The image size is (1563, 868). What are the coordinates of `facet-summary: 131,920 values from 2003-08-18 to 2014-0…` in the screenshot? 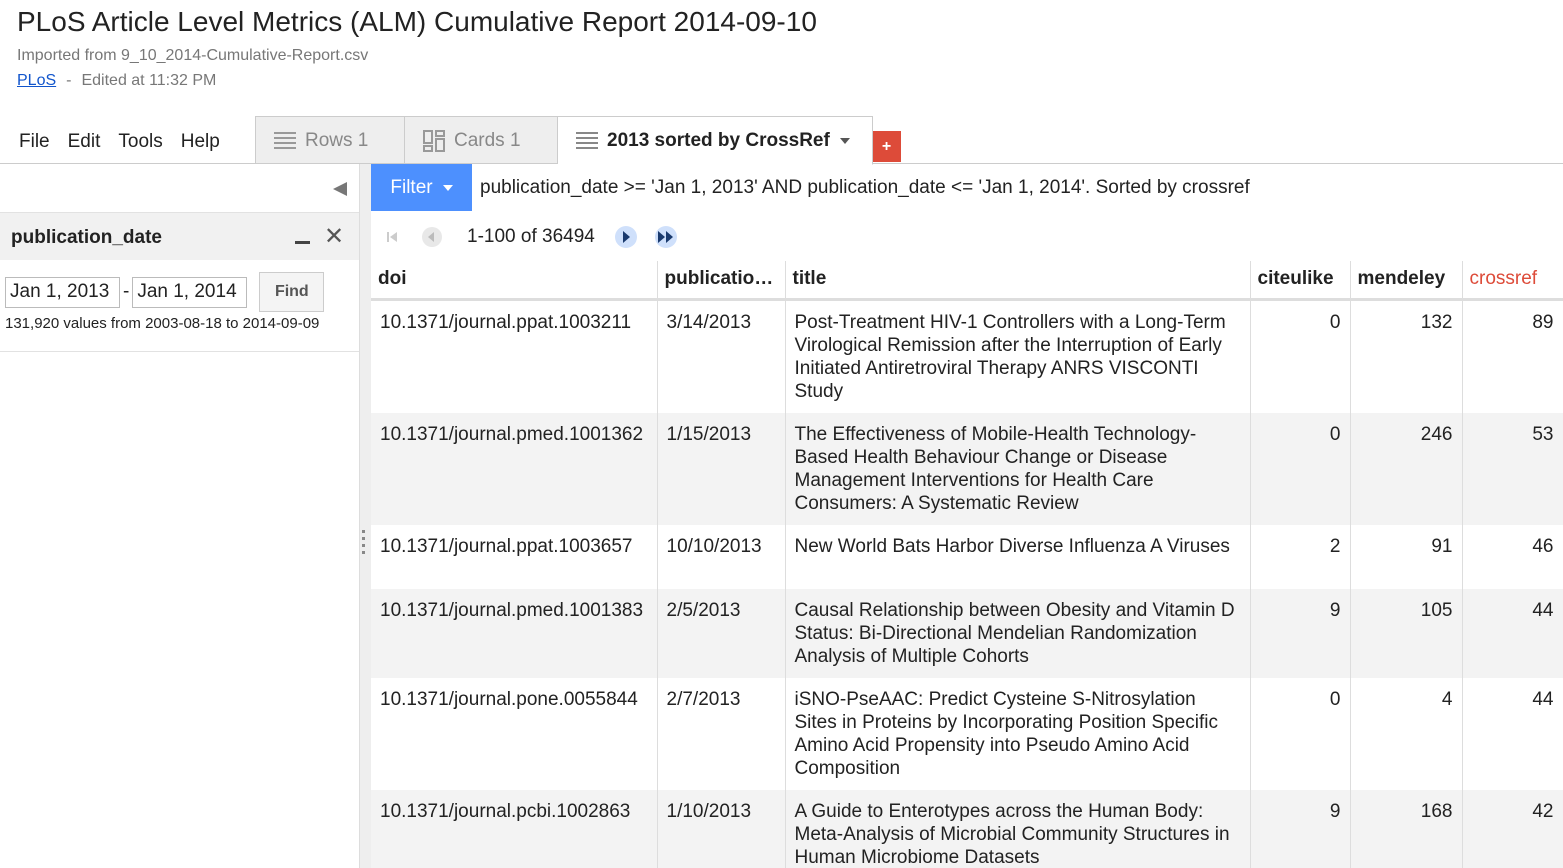 It's located at (162, 323).